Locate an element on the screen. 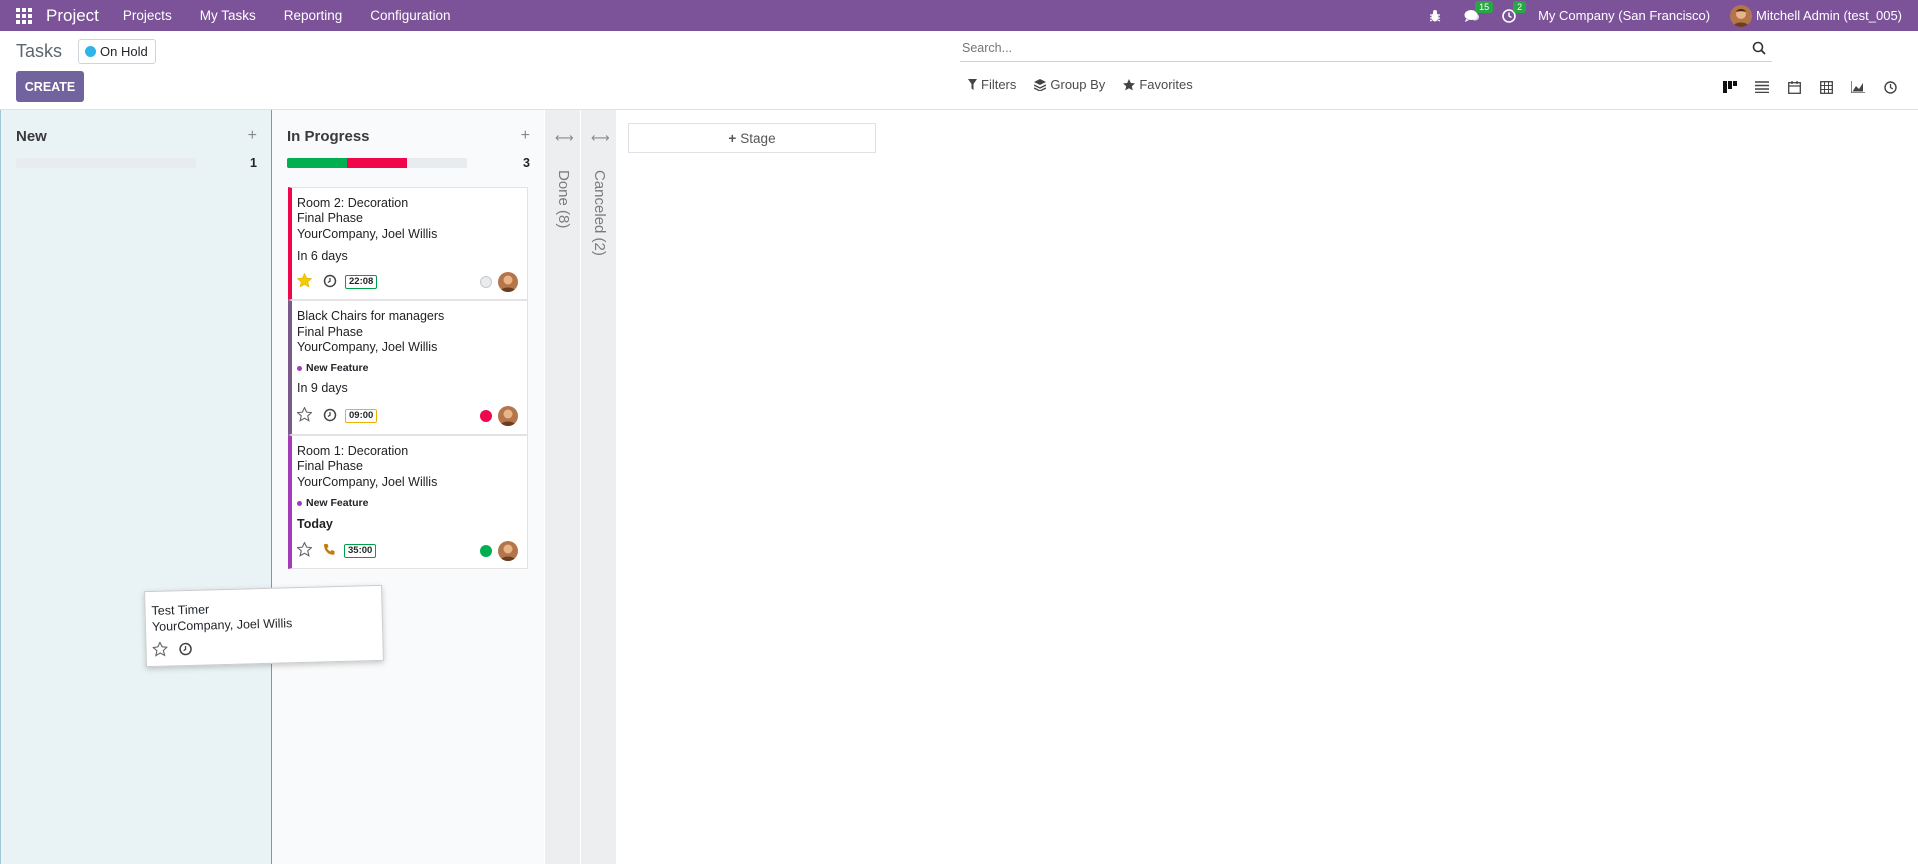 The height and width of the screenshot is (864, 1918). add-stage-label: Stage is located at coordinates (758, 138).